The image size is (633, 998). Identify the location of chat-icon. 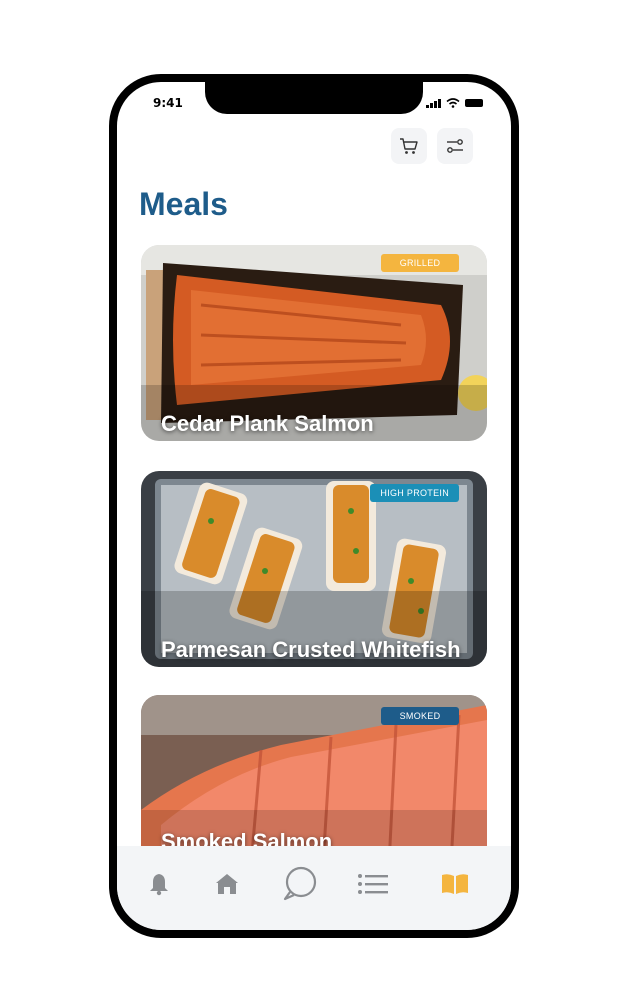
(300, 883).